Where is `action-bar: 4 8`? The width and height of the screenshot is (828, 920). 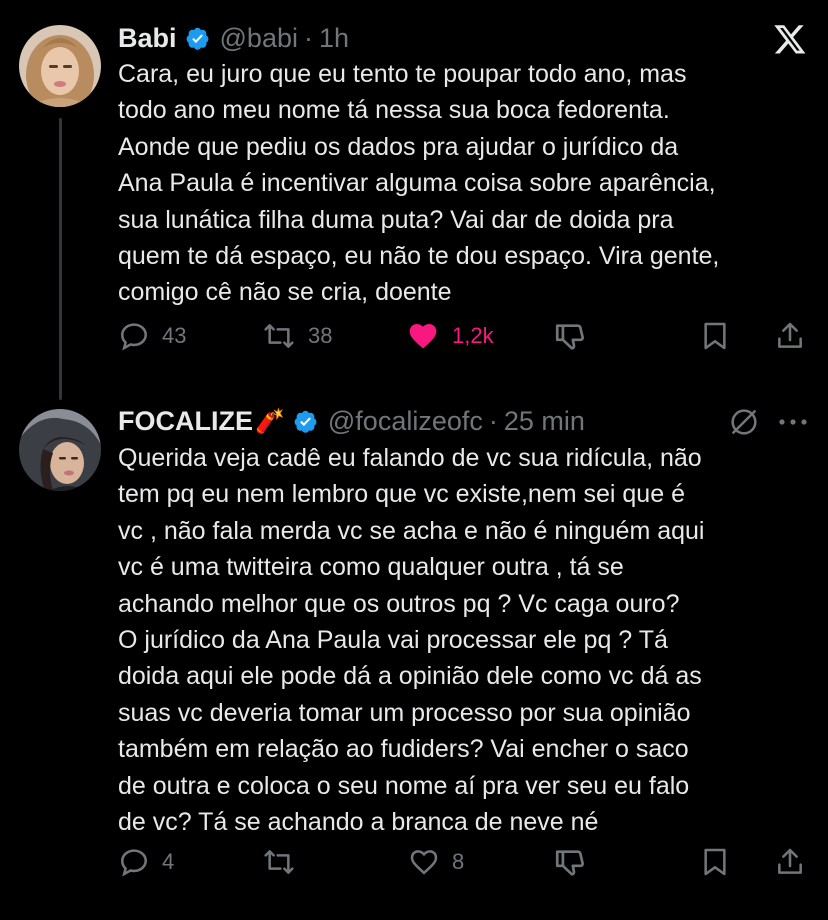 action-bar: 4 8 is located at coordinates (414, 866).